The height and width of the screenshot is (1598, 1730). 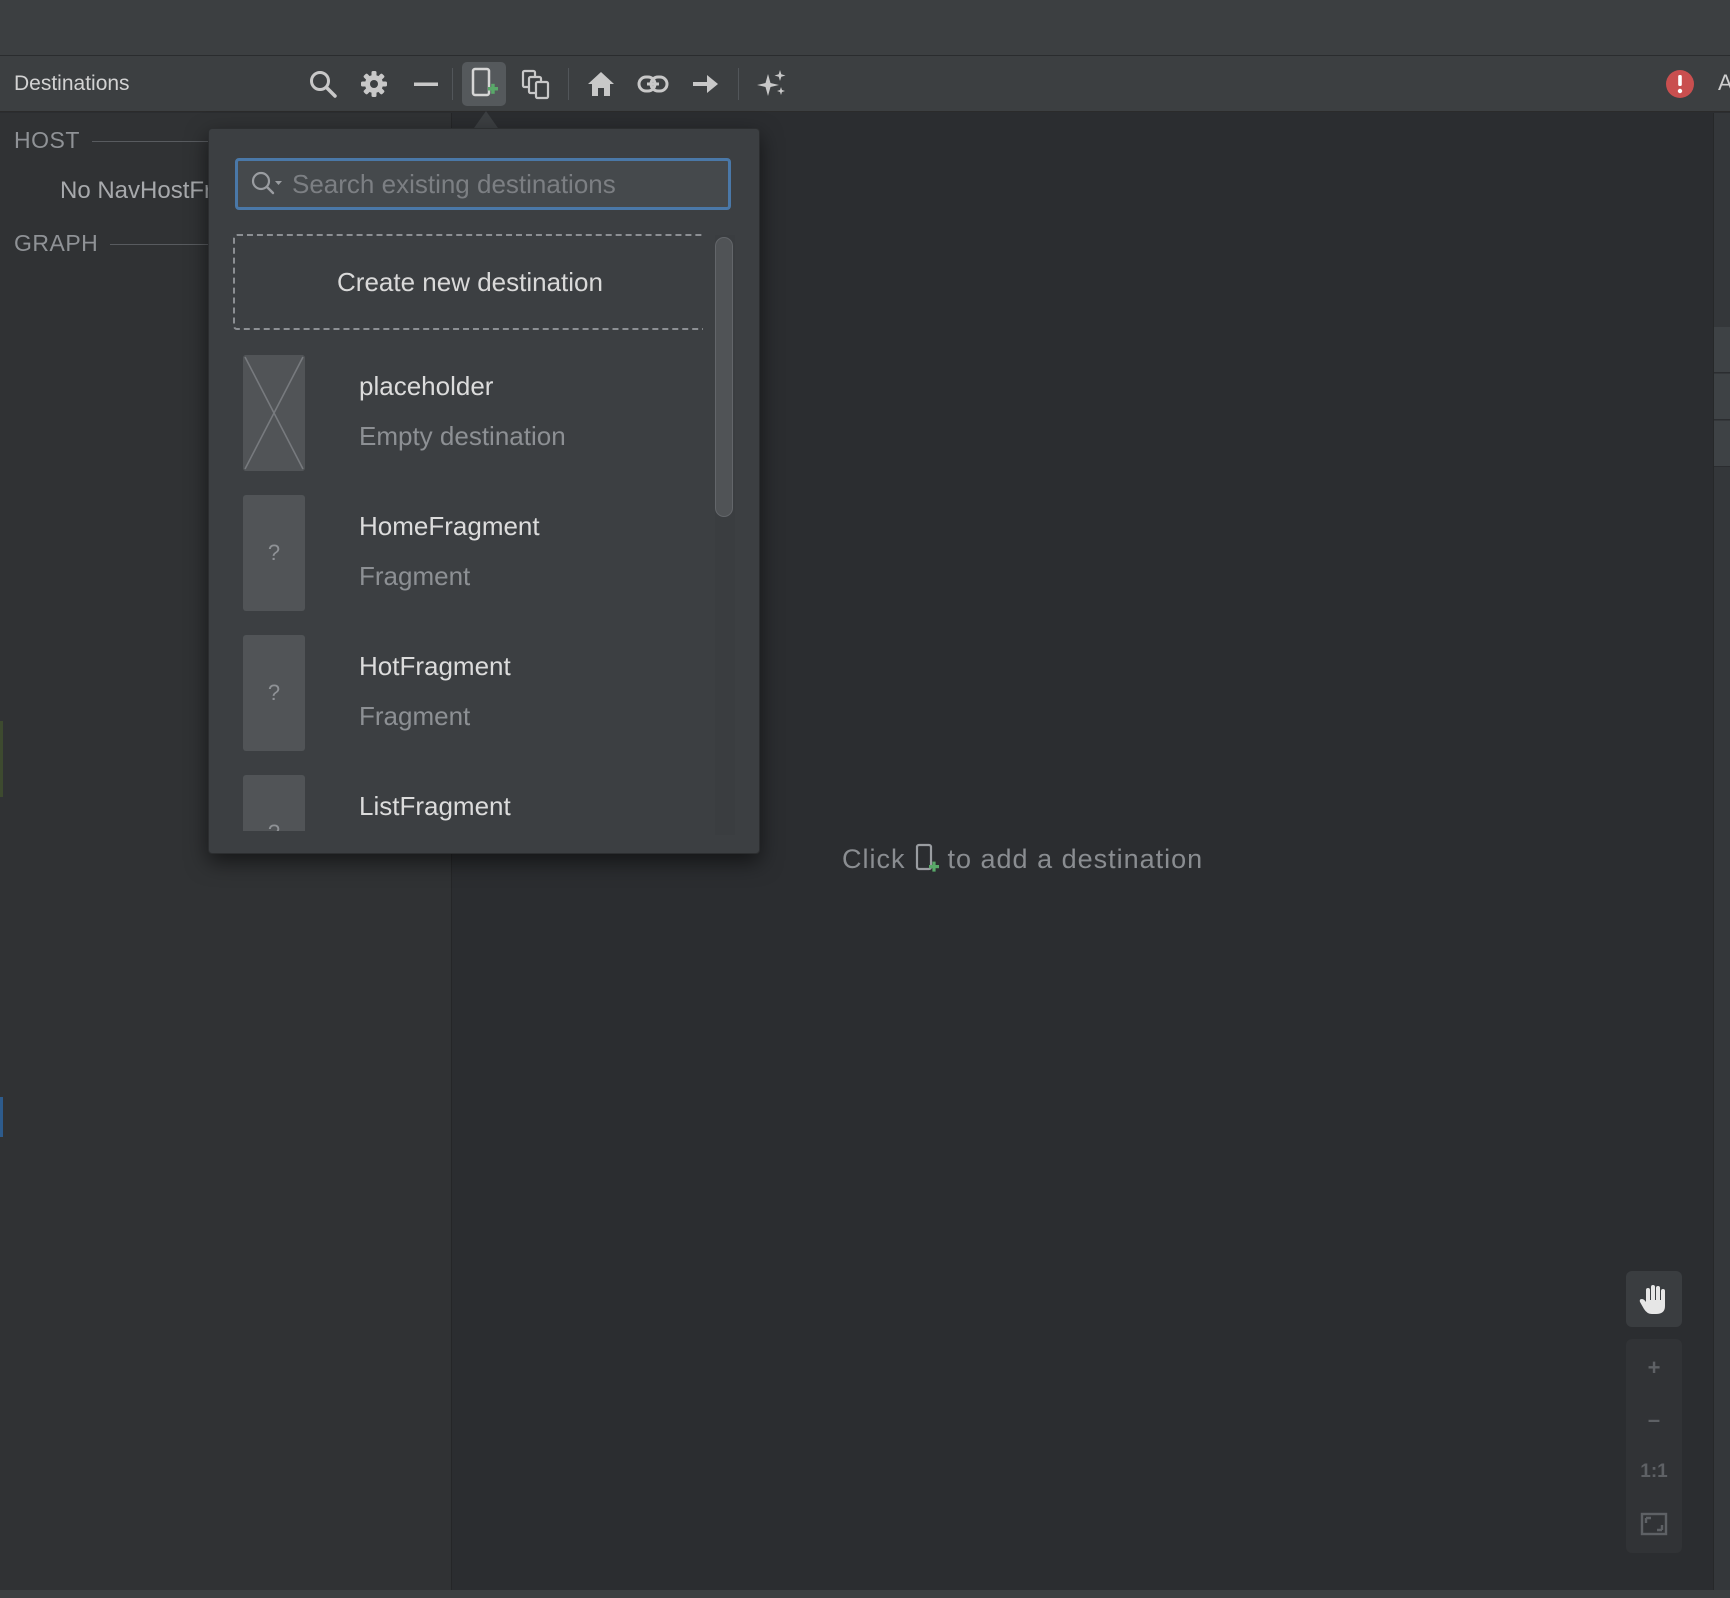 I want to click on destination-name: HotFragment, so click(x=435, y=666).